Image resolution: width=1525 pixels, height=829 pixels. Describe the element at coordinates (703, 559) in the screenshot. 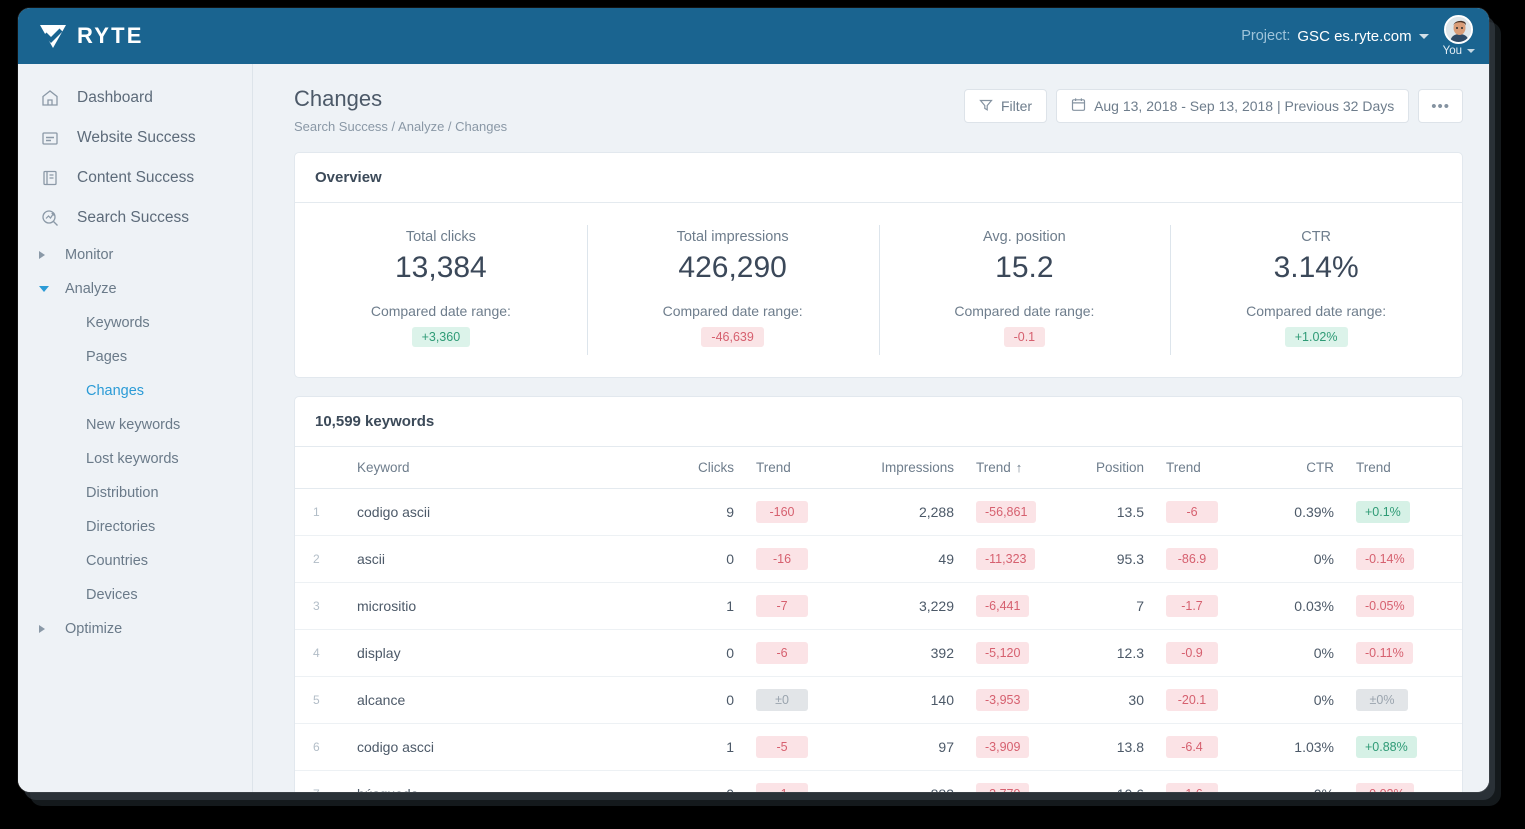

I see `clicks-cell: 0` at that location.